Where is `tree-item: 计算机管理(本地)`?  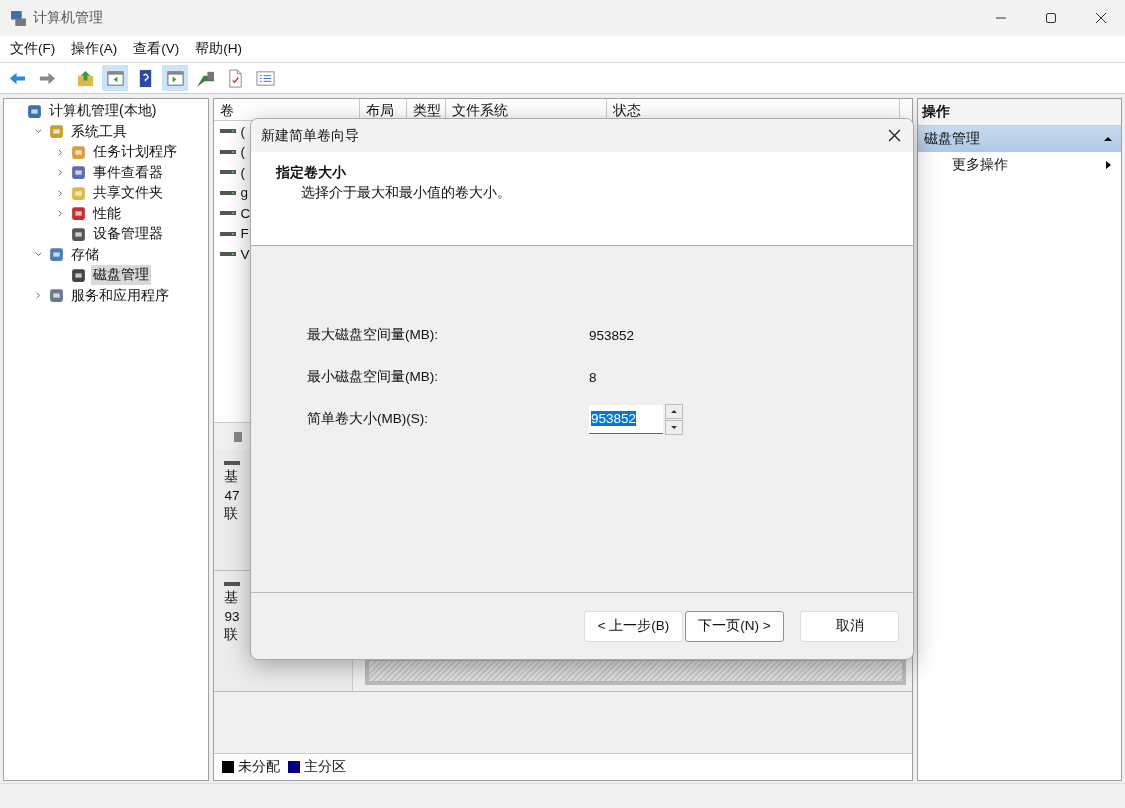
tree-item: 计算机管理(本地) is located at coordinates (103, 111).